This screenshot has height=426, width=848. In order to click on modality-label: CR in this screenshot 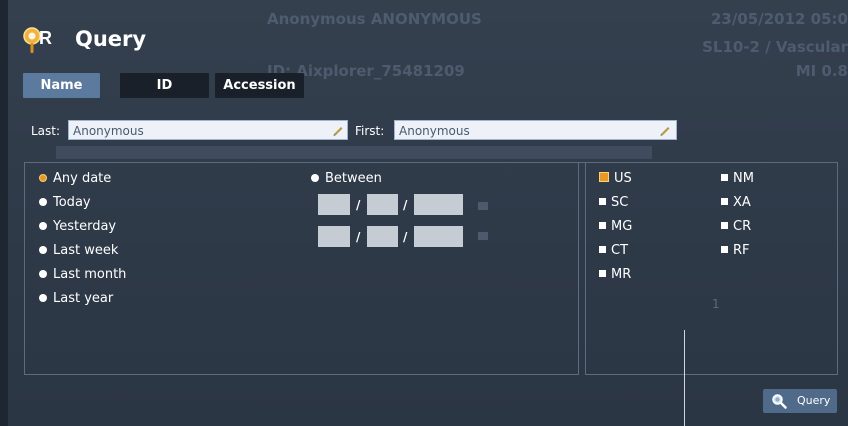, I will do `click(742, 226)`.